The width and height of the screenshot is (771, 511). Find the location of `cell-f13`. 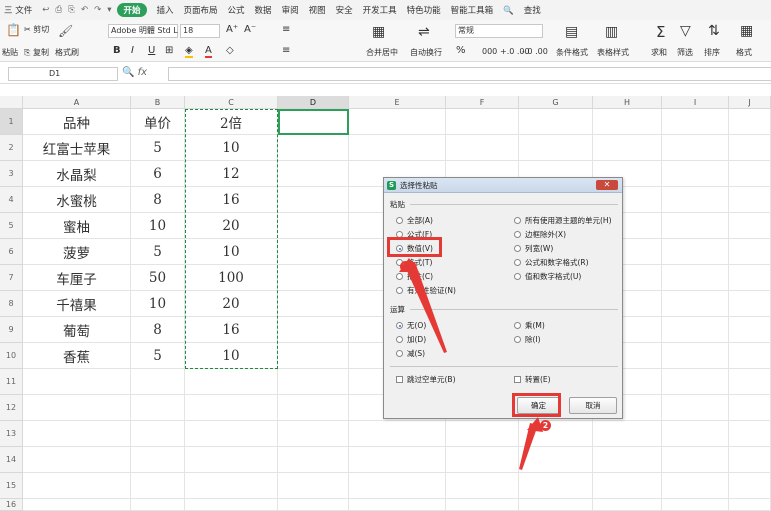

cell-f13 is located at coordinates (482, 434).